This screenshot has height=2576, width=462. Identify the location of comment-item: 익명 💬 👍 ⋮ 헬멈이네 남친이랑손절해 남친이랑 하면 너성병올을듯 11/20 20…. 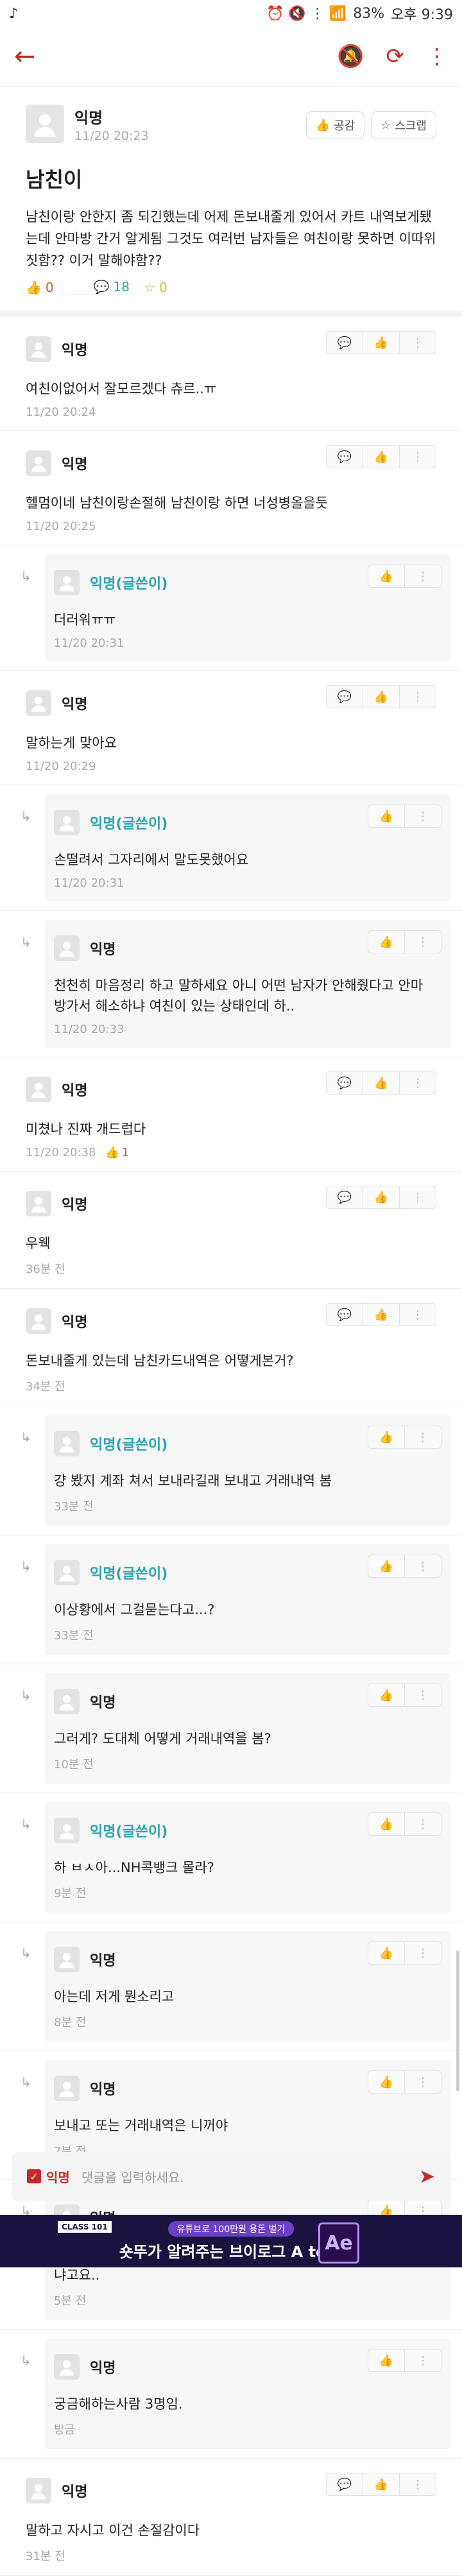
(231, 488).